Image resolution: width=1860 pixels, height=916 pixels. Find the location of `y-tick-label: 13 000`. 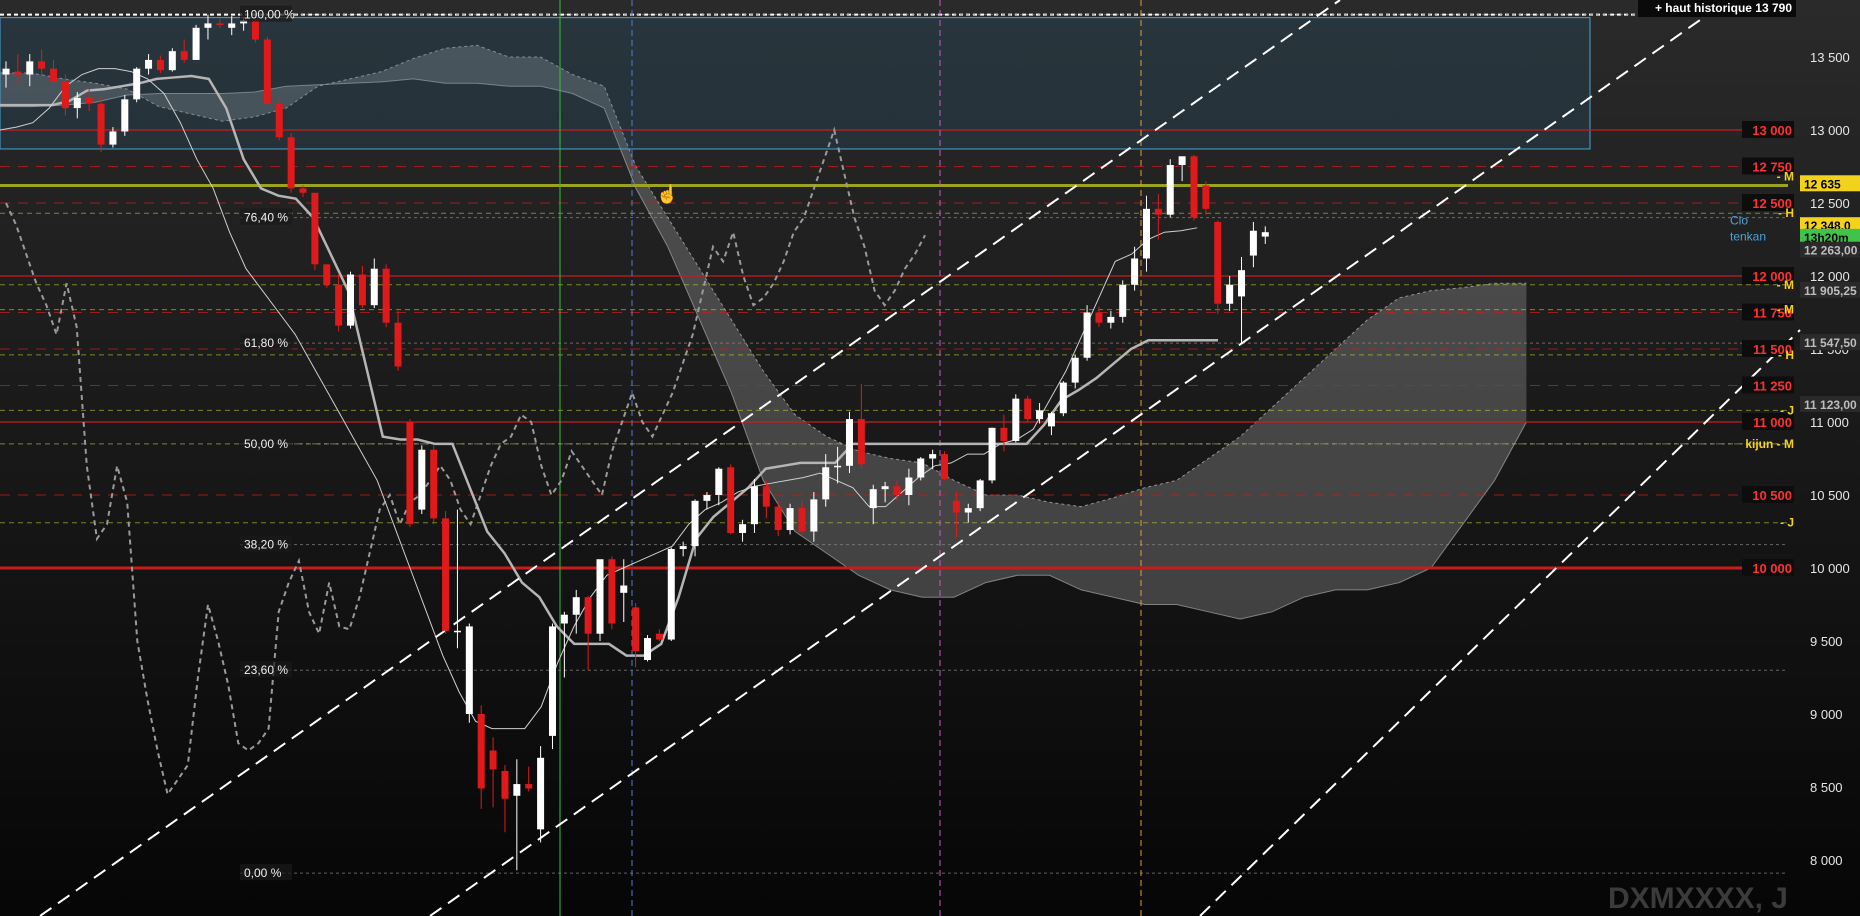

y-tick-label: 13 000 is located at coordinates (1830, 130).